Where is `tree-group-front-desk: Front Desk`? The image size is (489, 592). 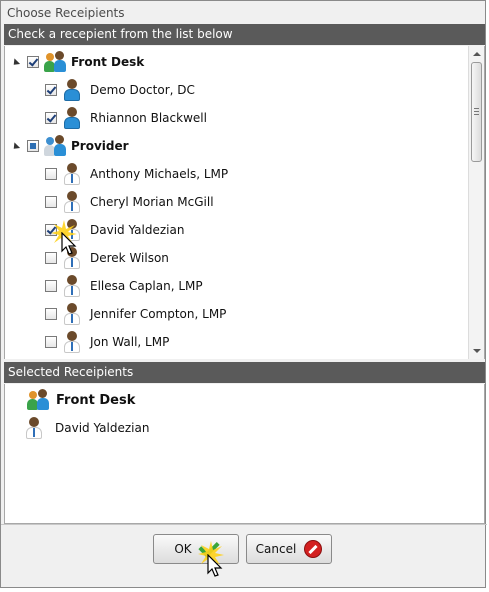 tree-group-front-desk: Front Desk is located at coordinates (77, 62).